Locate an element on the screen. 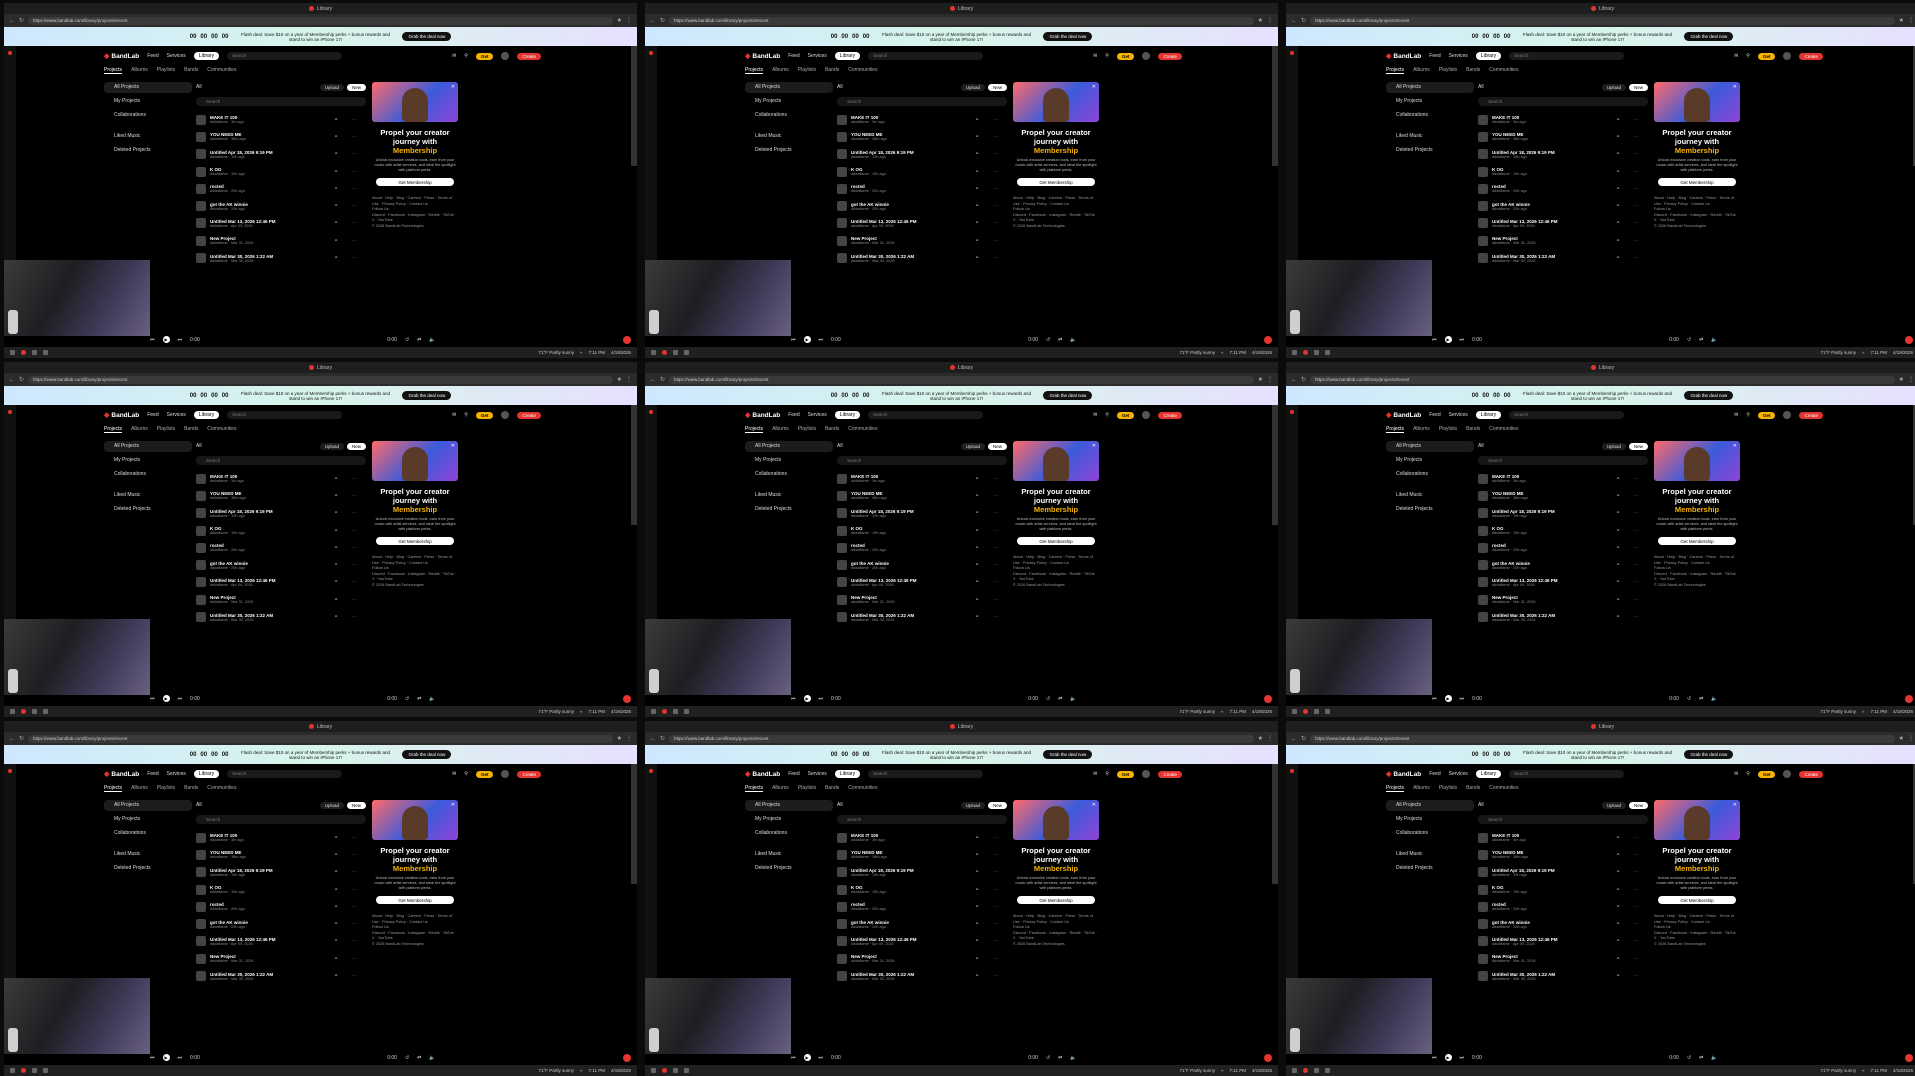 This screenshot has width=1915, height=1076. get-membership-button: Get is located at coordinates (484, 56).